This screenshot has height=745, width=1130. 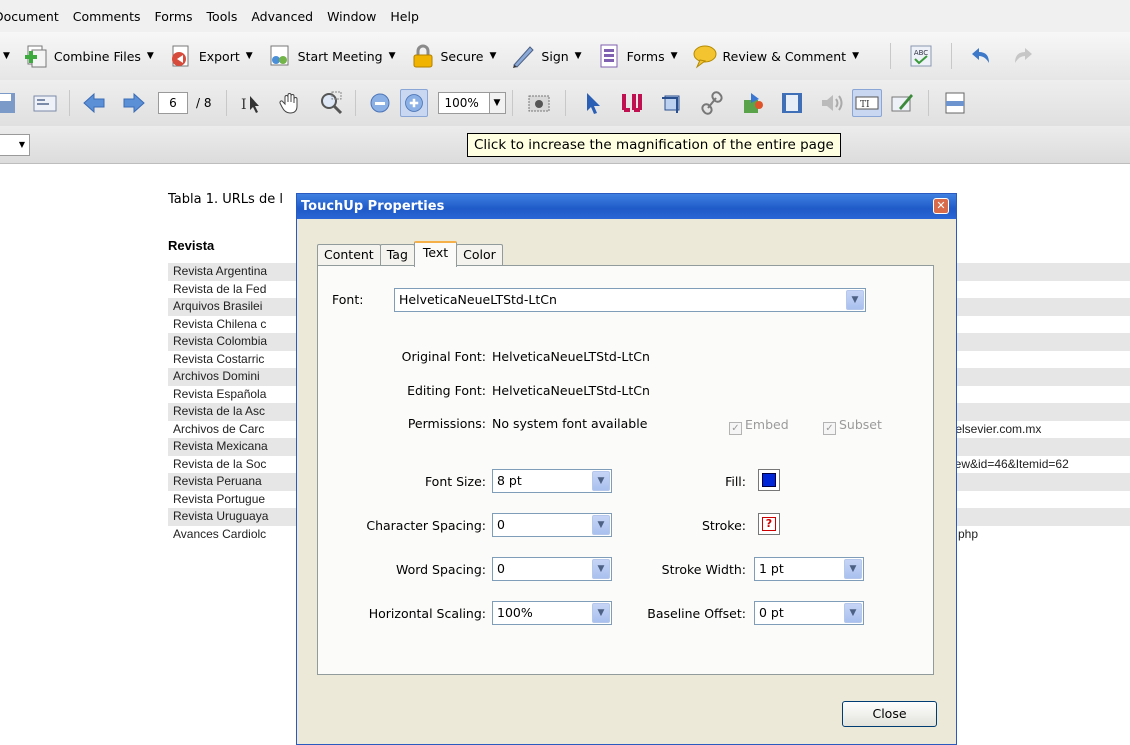 What do you see at coordinates (735, 481) in the screenshot?
I see `fill-label: Fill:` at bounding box center [735, 481].